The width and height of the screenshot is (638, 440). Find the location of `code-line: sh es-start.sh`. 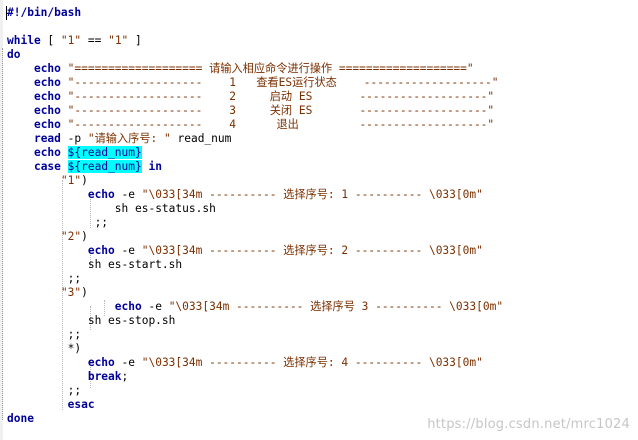

code-line: sh es-start.sh is located at coordinates (94, 265).